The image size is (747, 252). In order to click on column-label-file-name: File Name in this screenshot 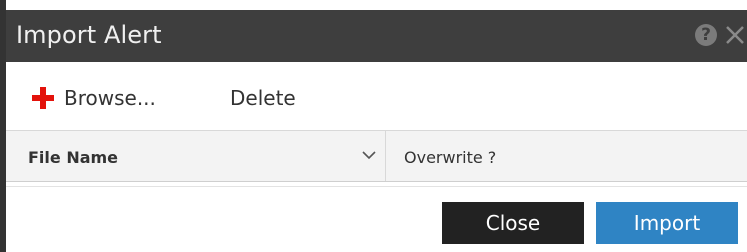, I will do `click(73, 157)`.